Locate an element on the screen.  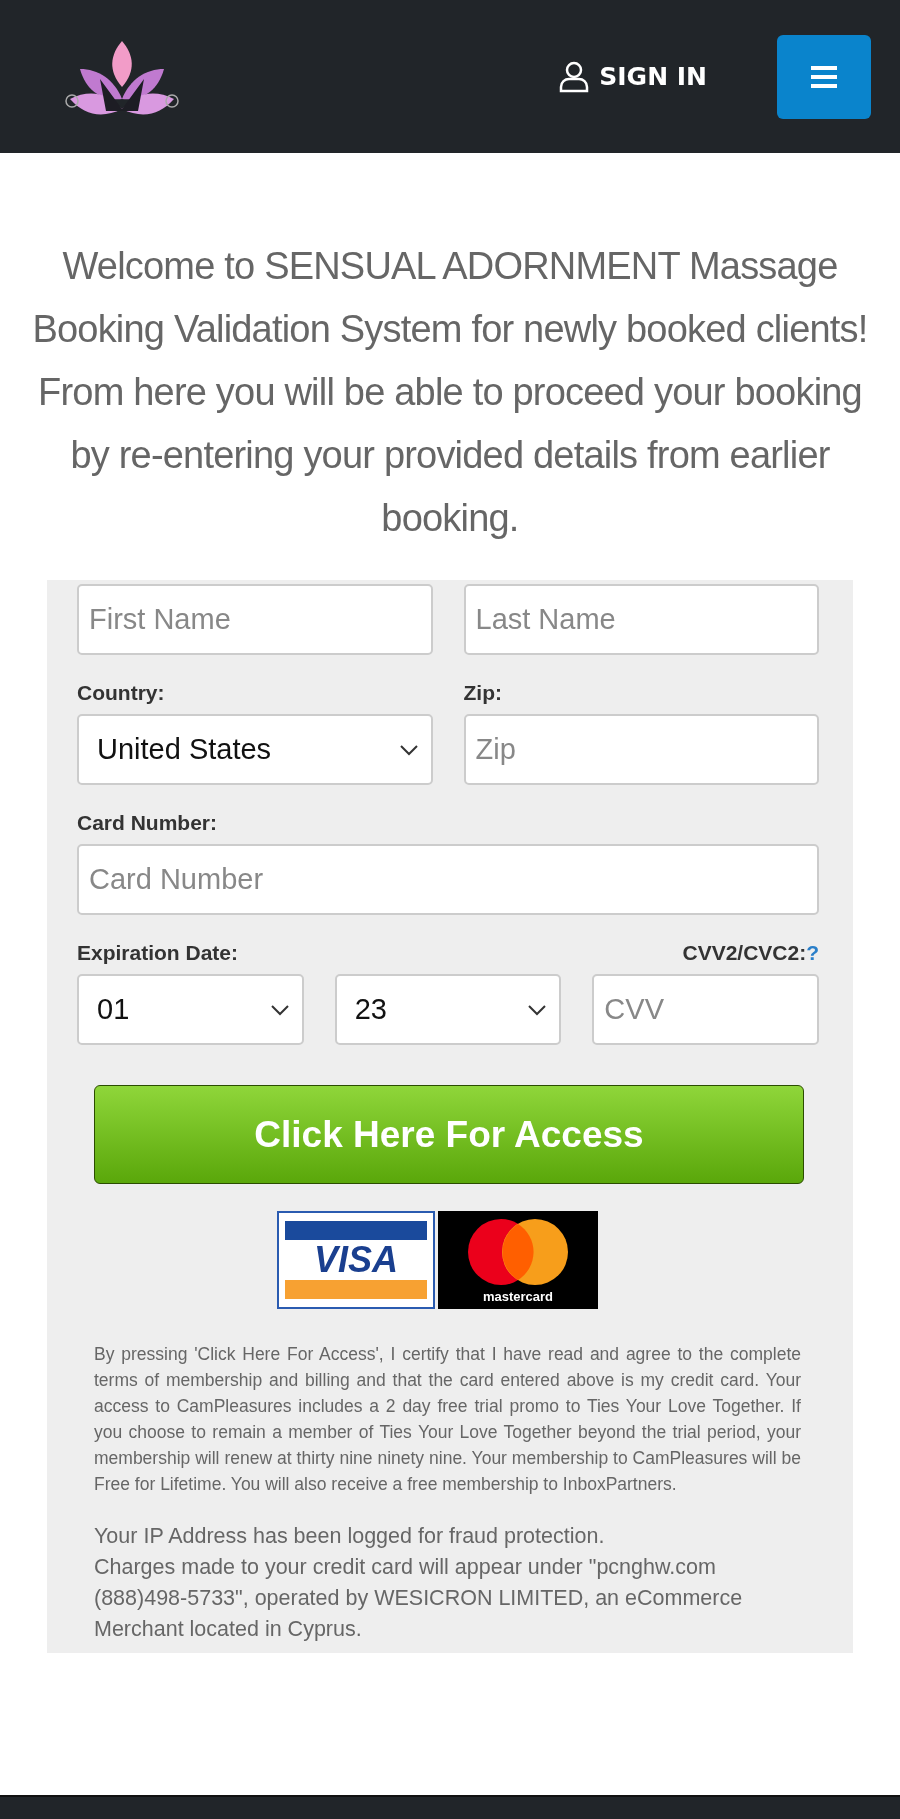
field-label: Zip: is located at coordinates (483, 693).